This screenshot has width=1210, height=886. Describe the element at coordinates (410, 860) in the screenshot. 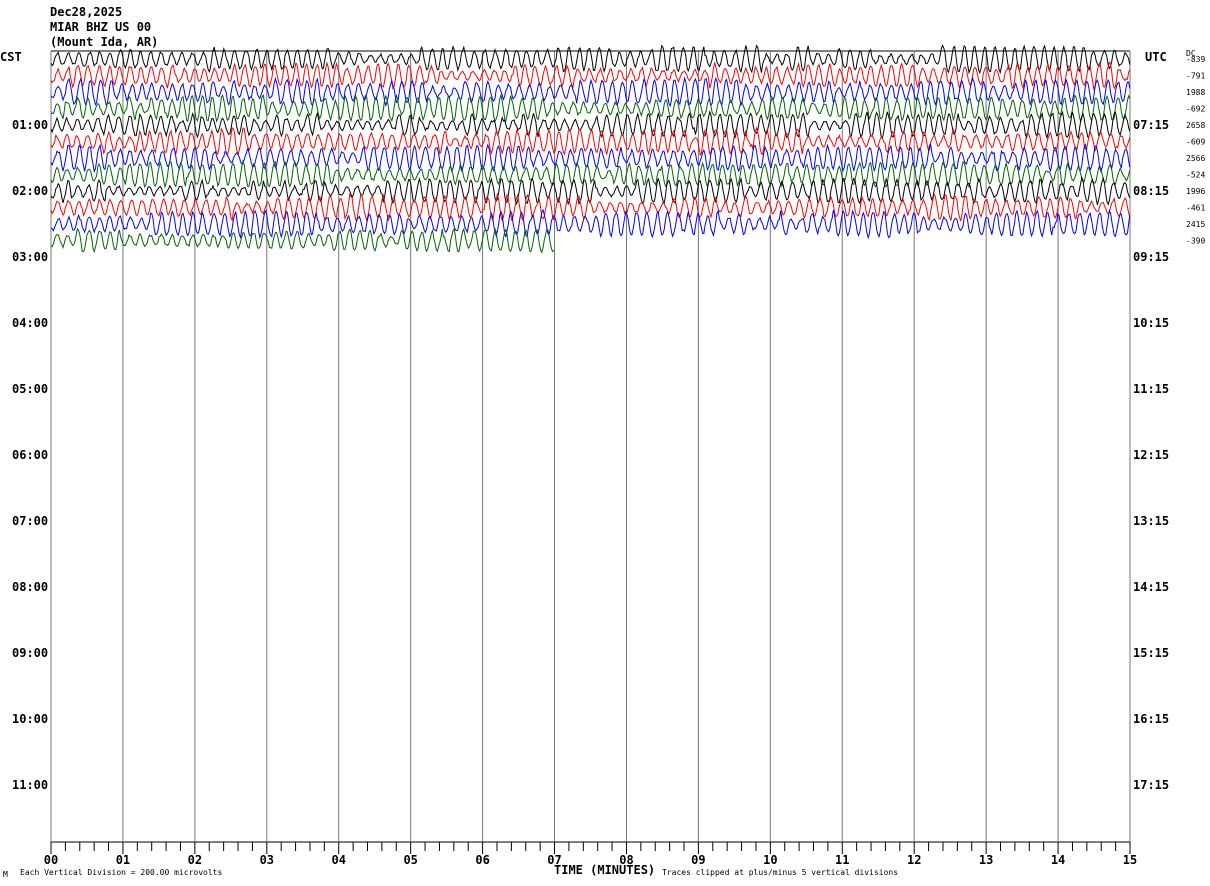

I see `x-tick-label: 05` at that location.